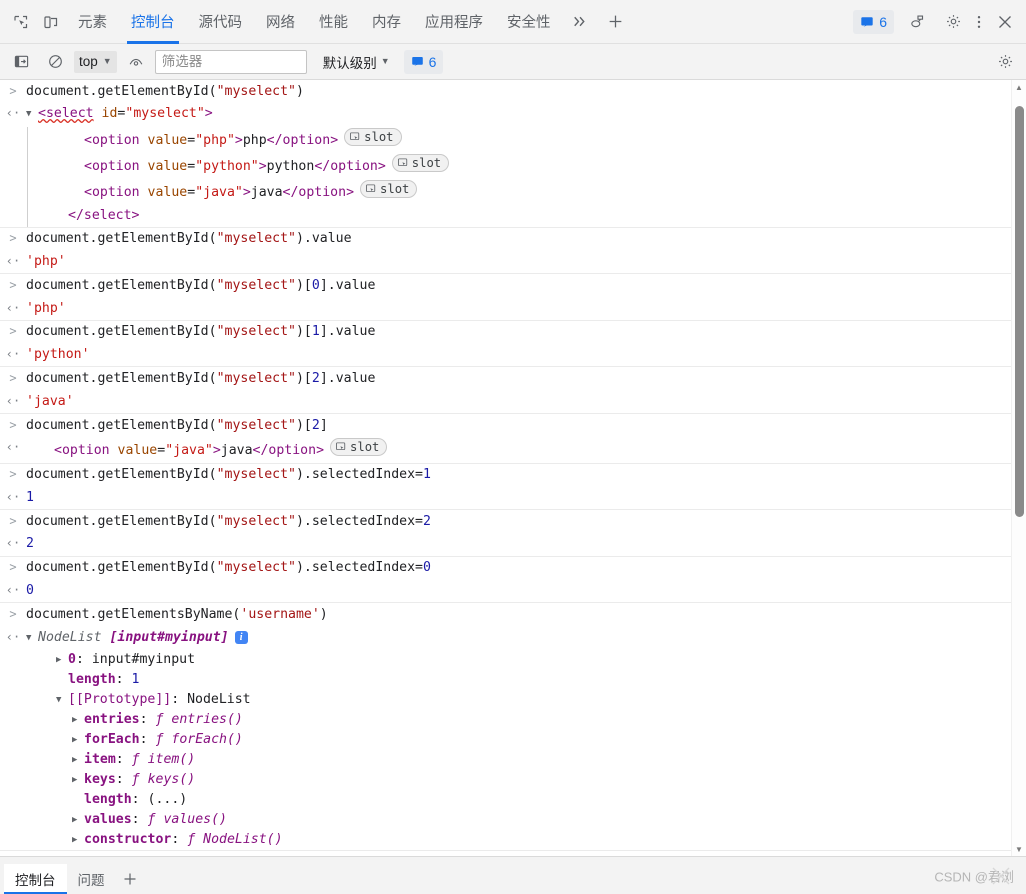  What do you see at coordinates (323, 239) in the screenshot?
I see `code-token: ).value` at bounding box center [323, 239].